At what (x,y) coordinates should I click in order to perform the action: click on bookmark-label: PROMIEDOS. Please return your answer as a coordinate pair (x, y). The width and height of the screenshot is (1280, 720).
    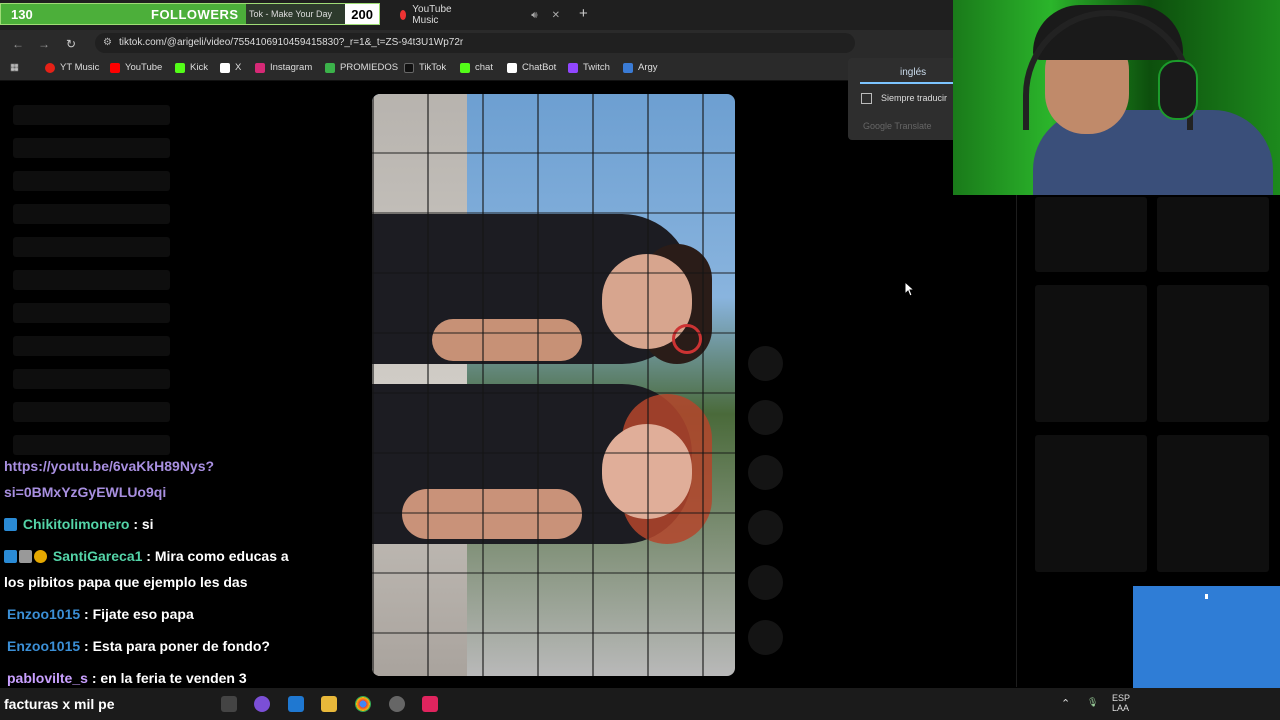
    Looking at the image, I should click on (369, 67).